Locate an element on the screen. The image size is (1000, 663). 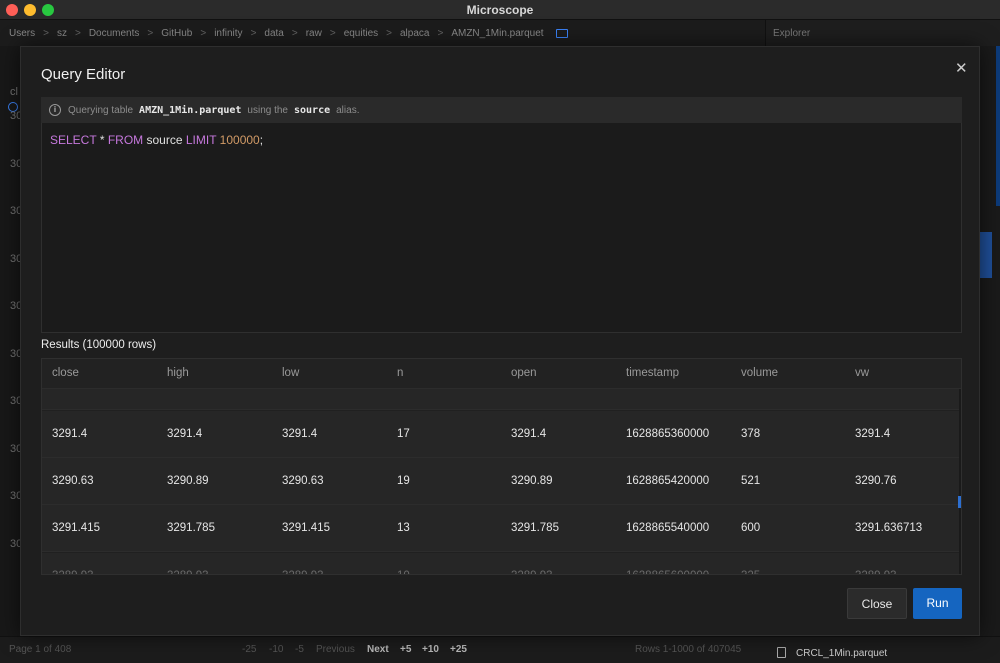
table-cell-volume: 325 is located at coordinates (750, 572).